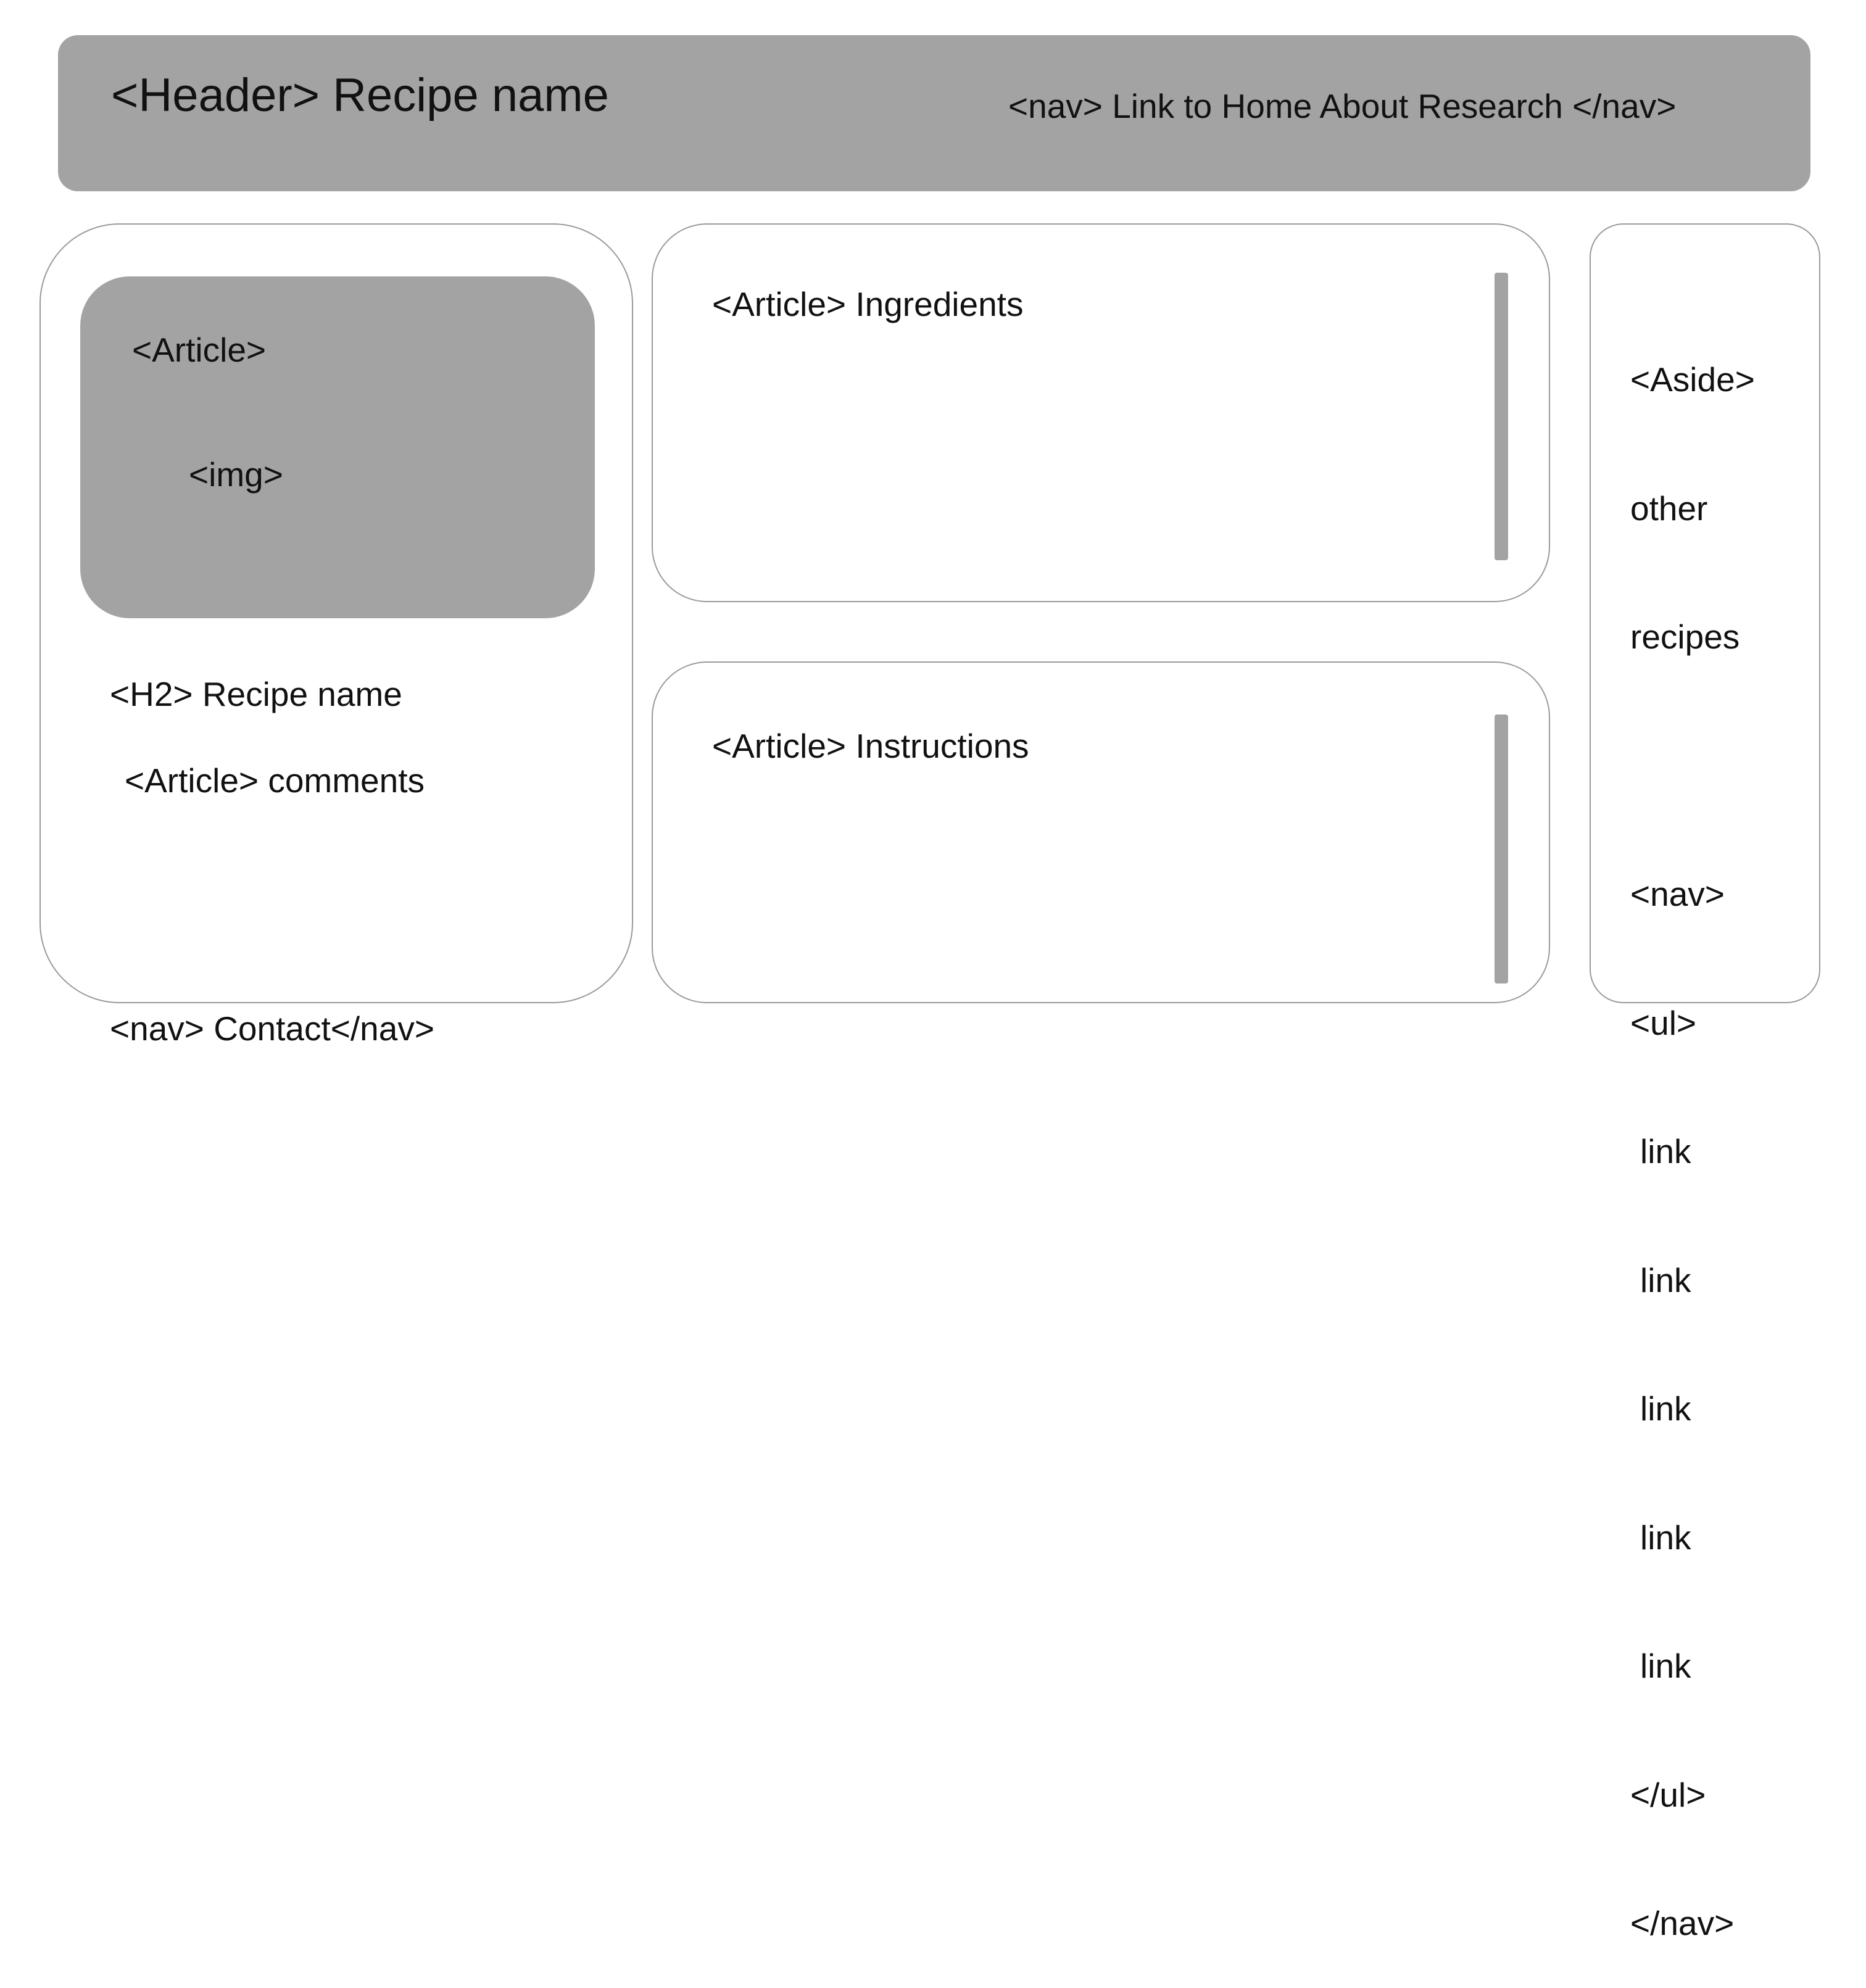  What do you see at coordinates (1101, 832) in the screenshot?
I see `instructions-panel` at bounding box center [1101, 832].